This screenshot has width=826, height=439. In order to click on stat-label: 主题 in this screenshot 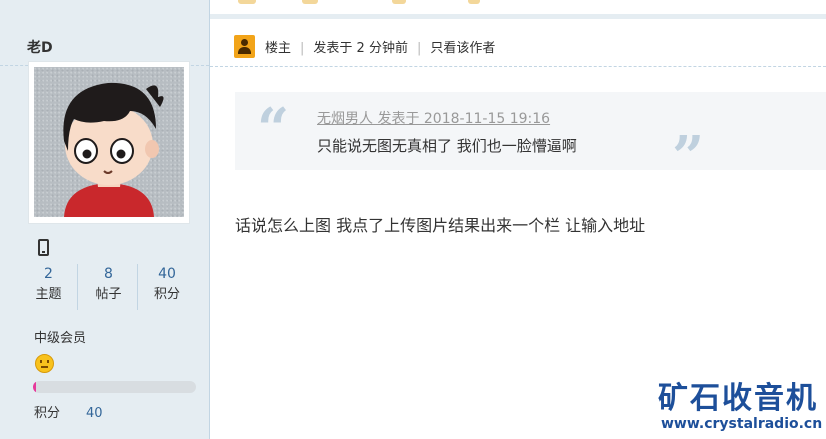, I will do `click(48, 294)`.